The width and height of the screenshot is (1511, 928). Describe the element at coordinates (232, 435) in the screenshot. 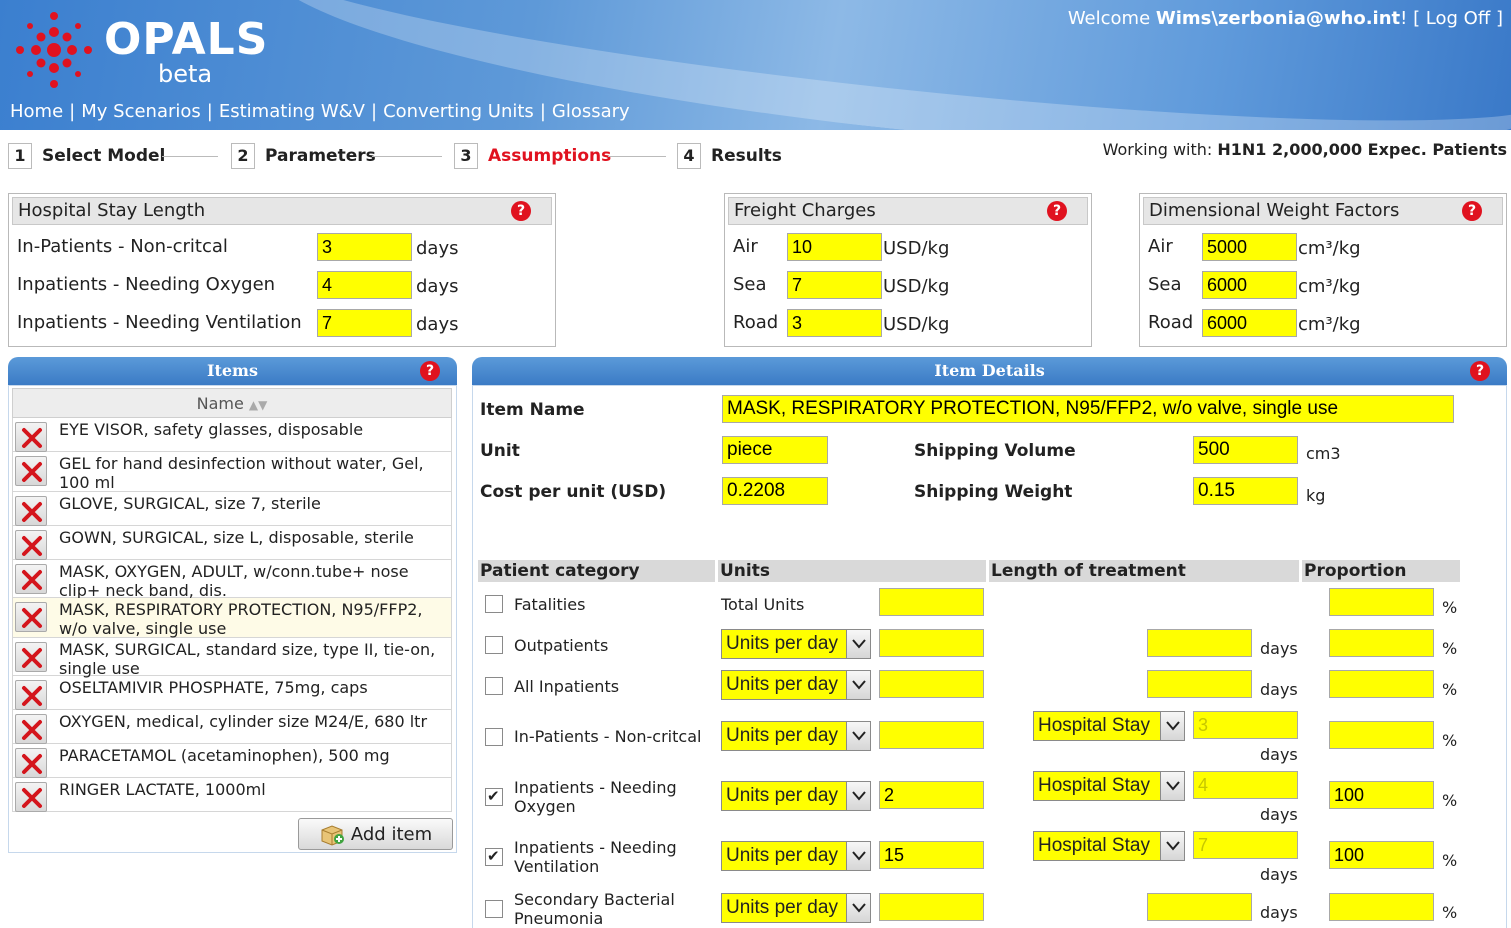

I see `list-item: EYE VISOR, safety glasses, disposable` at that location.